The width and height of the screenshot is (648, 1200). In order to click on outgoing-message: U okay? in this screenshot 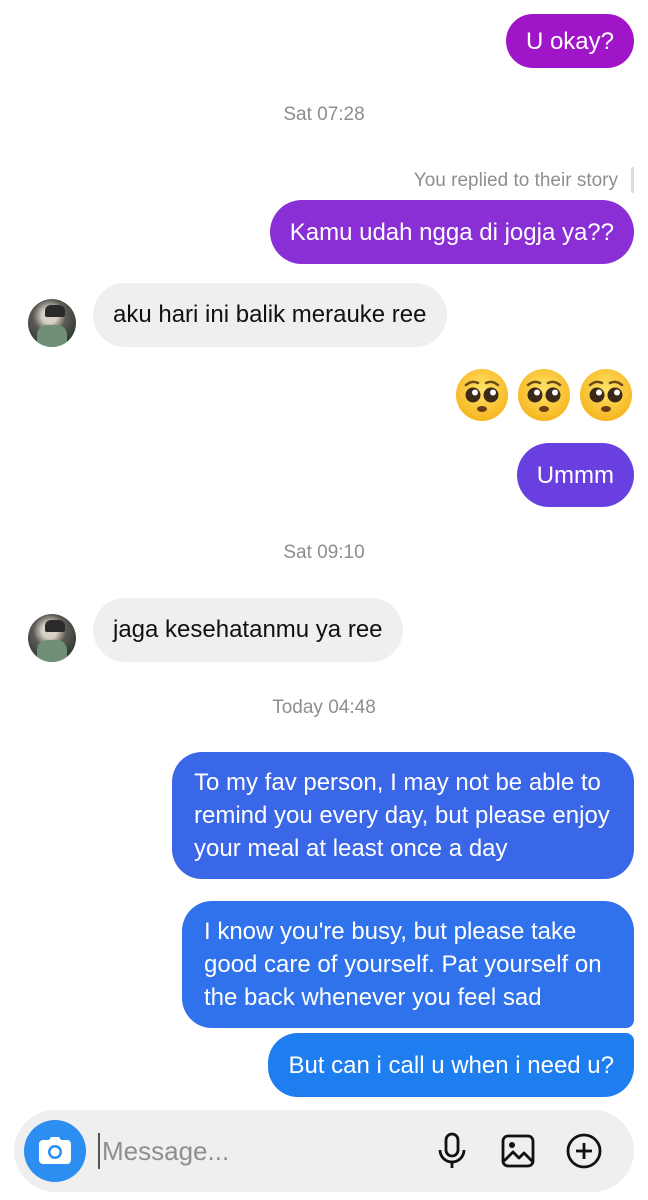, I will do `click(569, 41)`.